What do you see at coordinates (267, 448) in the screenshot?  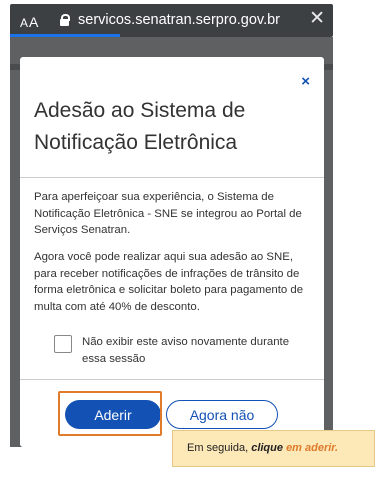 I see `callout-emphasis: clique` at bounding box center [267, 448].